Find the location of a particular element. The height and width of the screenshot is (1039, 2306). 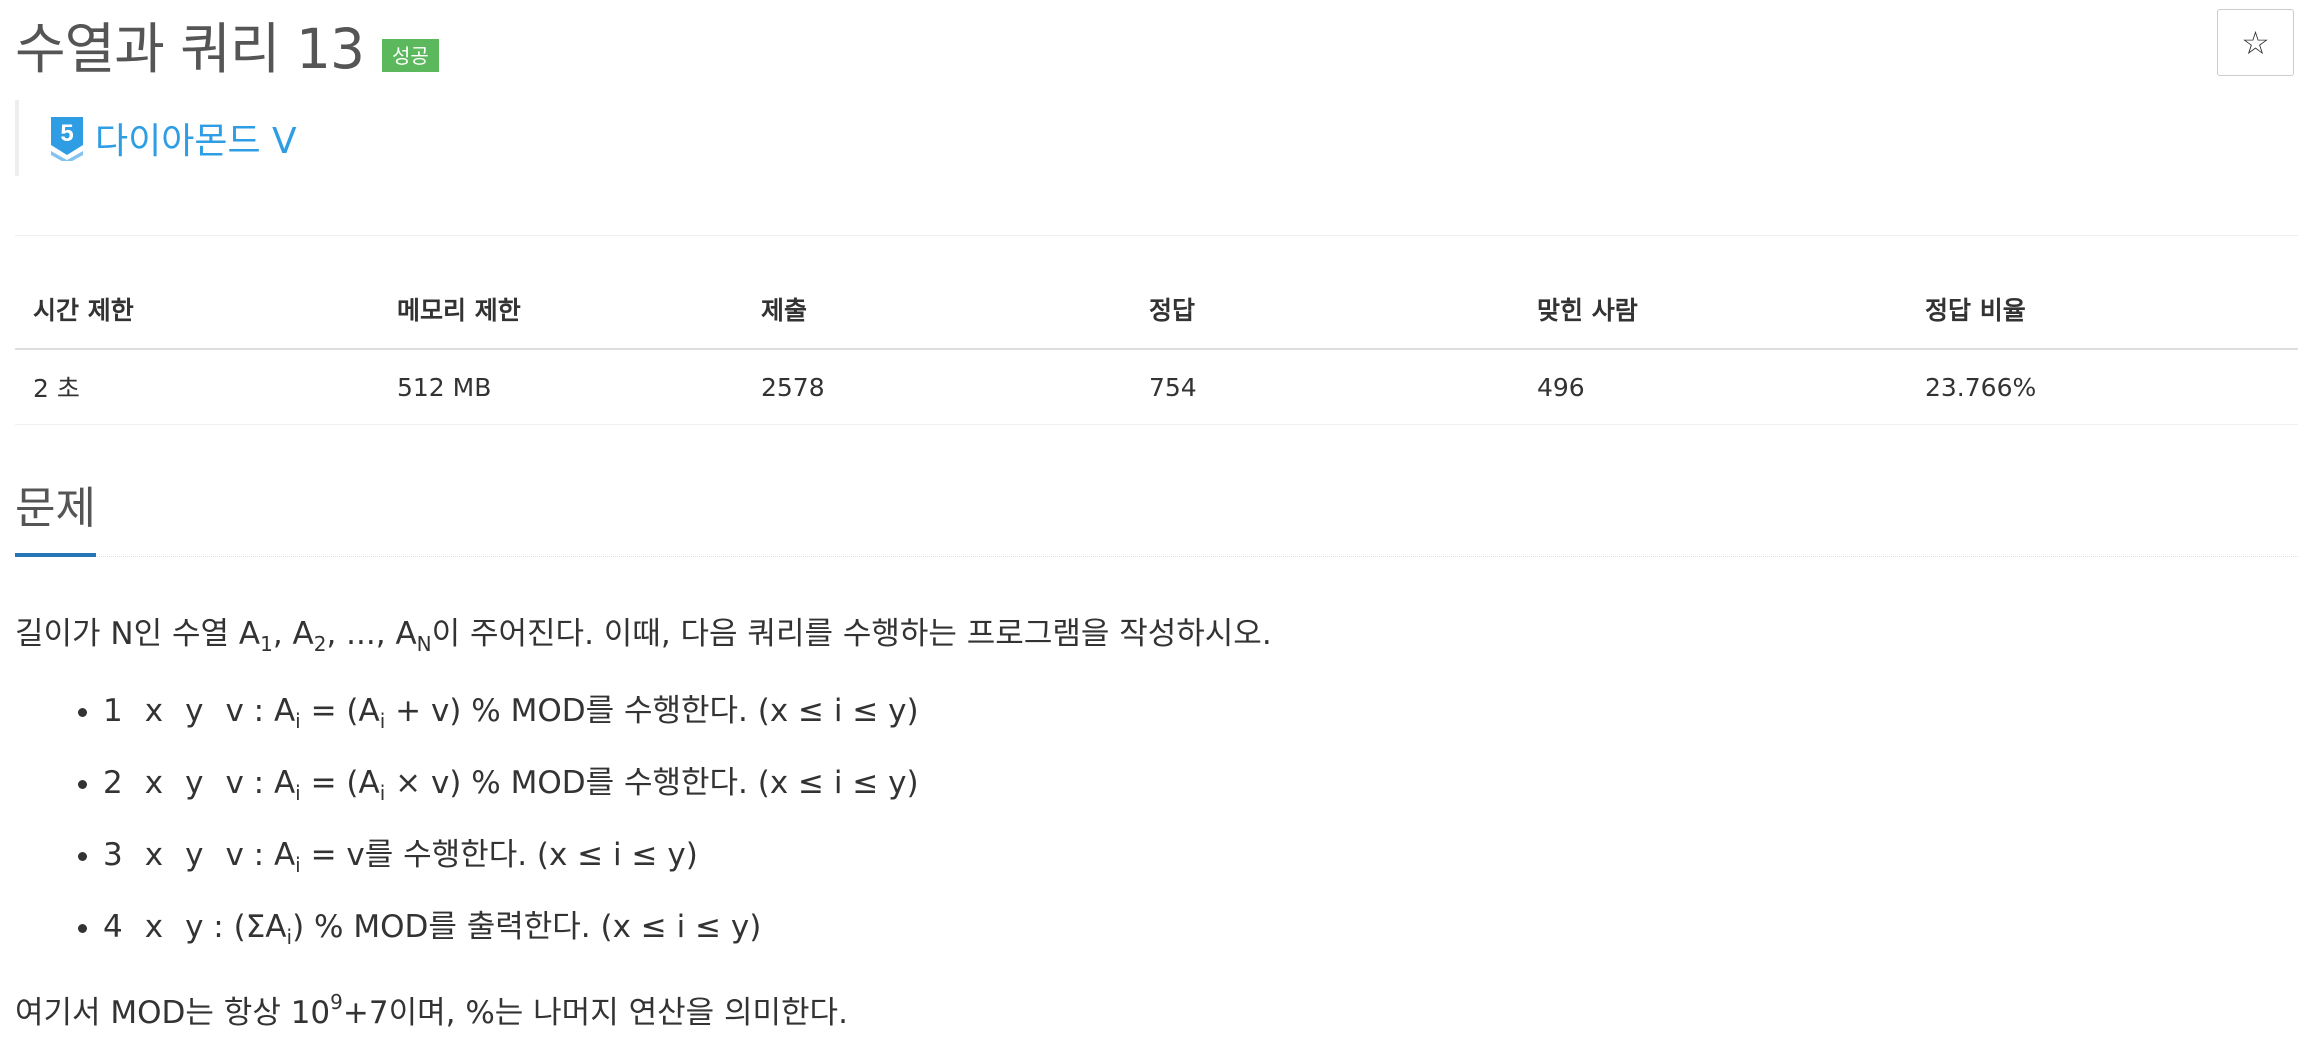

status-badge: 성공 is located at coordinates (410, 55).